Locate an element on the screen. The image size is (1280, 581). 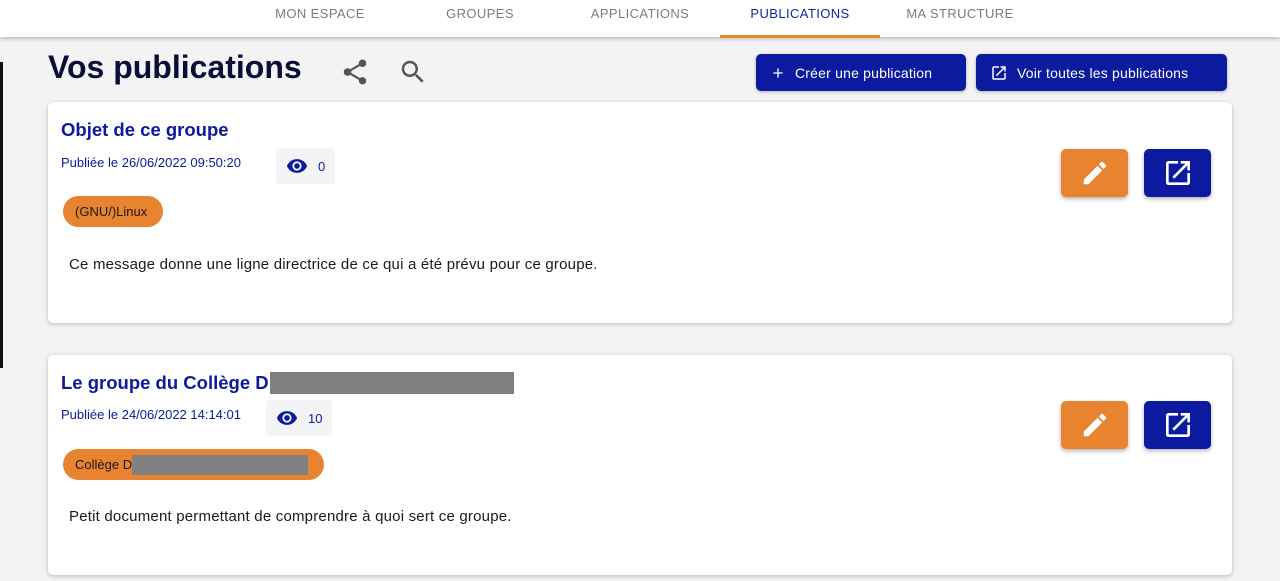
share-icon is located at coordinates (355, 72).